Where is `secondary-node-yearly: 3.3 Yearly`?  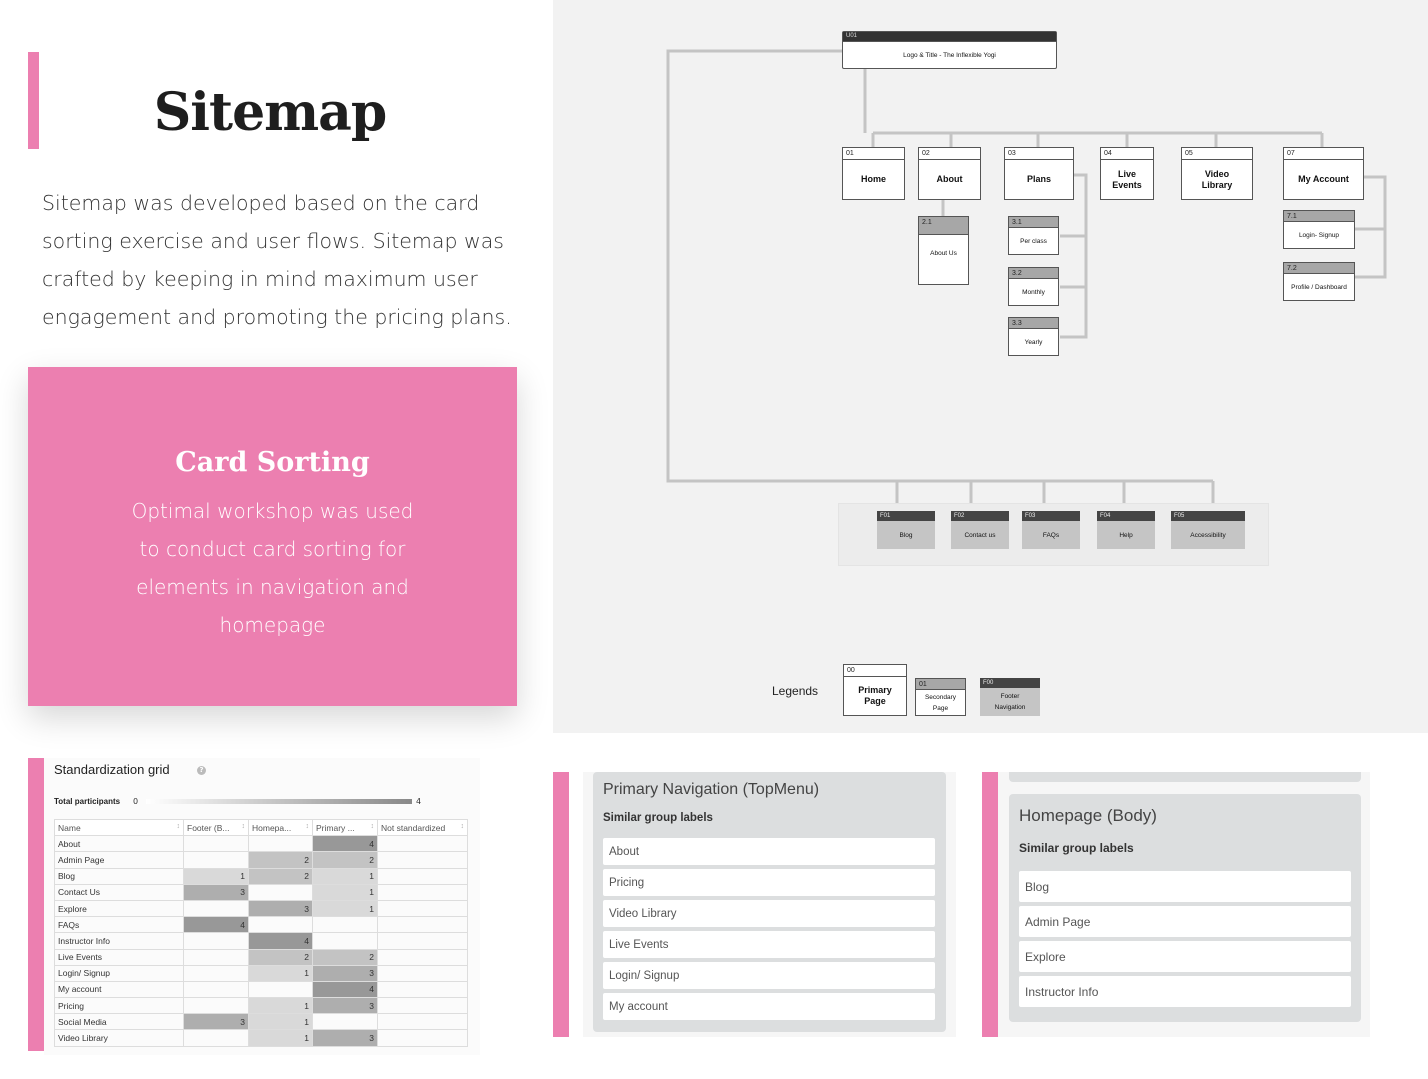
secondary-node-yearly: 3.3 Yearly is located at coordinates (1033, 336).